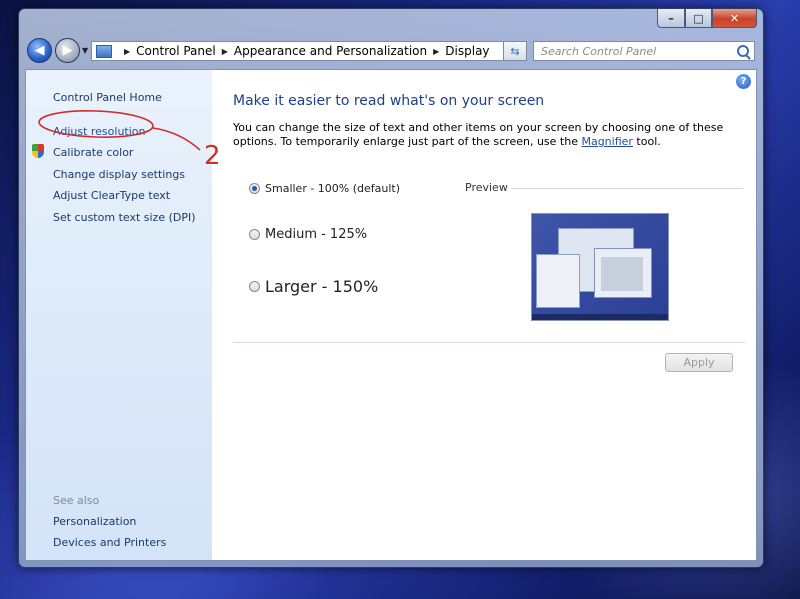  What do you see at coordinates (176, 139) in the screenshot?
I see `annotation-arrow-line` at bounding box center [176, 139].